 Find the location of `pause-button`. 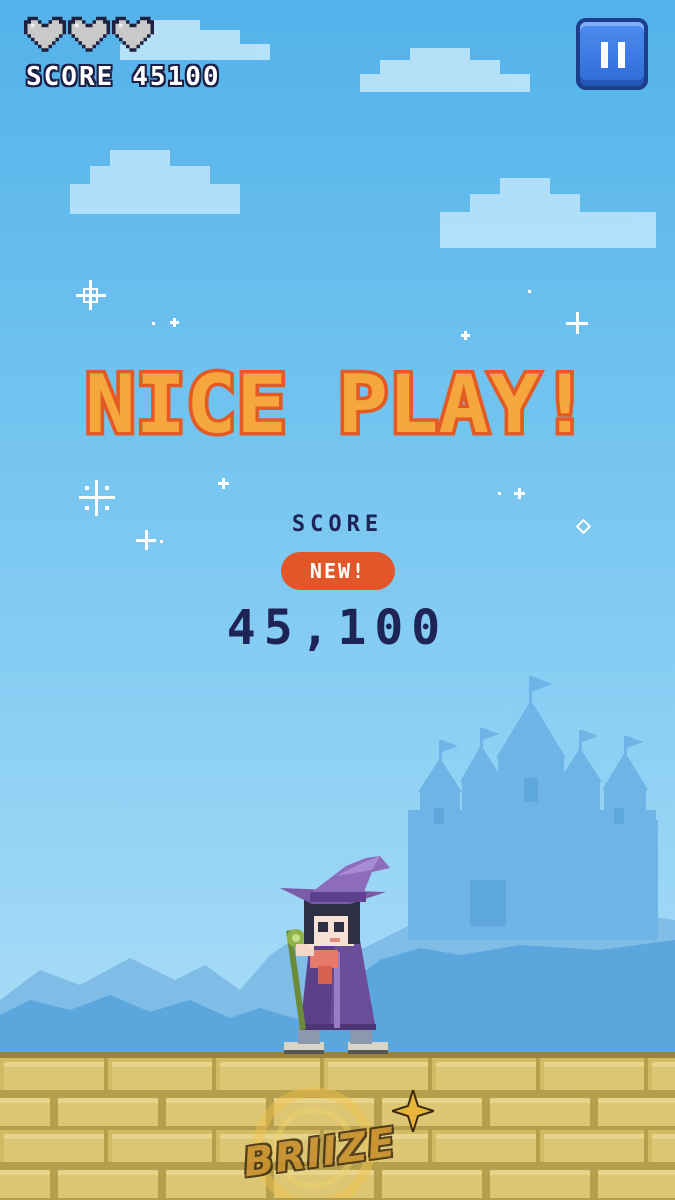

pause-button is located at coordinates (612, 54).